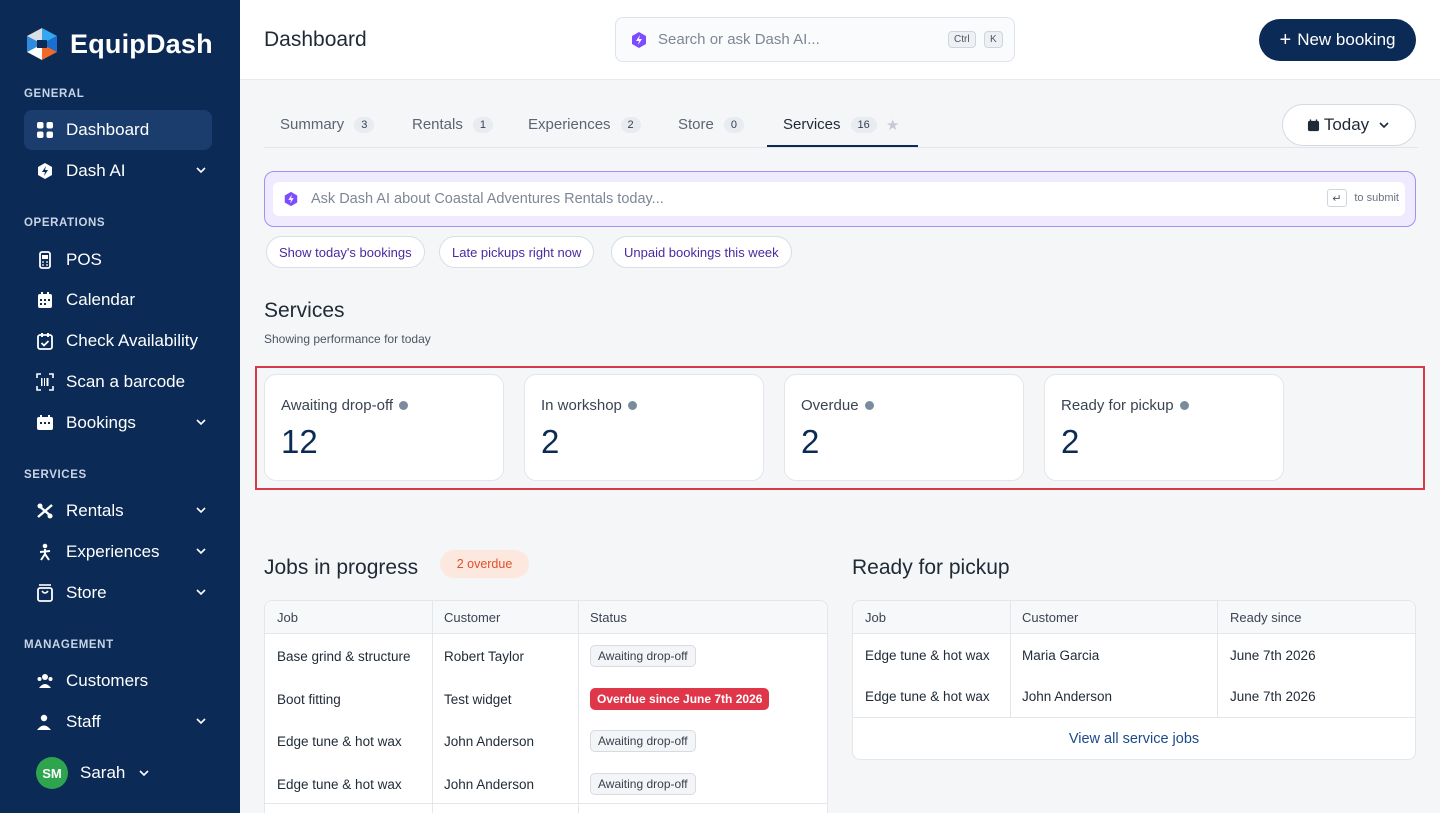  Describe the element at coordinates (643, 741) in the screenshot. I see `status-badge: Awaiting drop-off` at that location.